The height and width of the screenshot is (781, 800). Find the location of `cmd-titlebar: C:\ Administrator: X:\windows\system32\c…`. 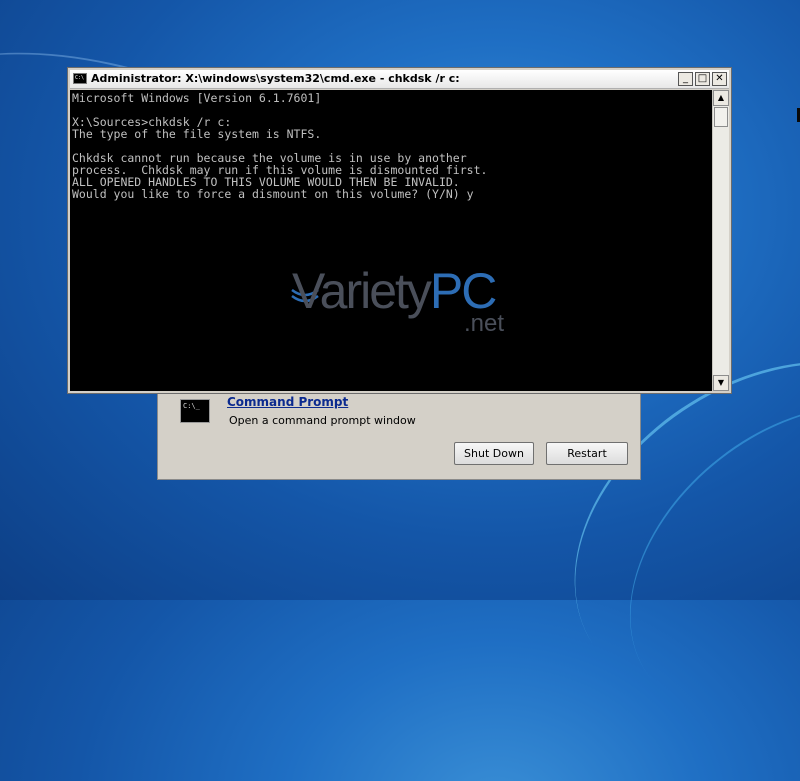

cmd-titlebar: C:\ Administrator: X:\windows\system32\c… is located at coordinates (399, 79).